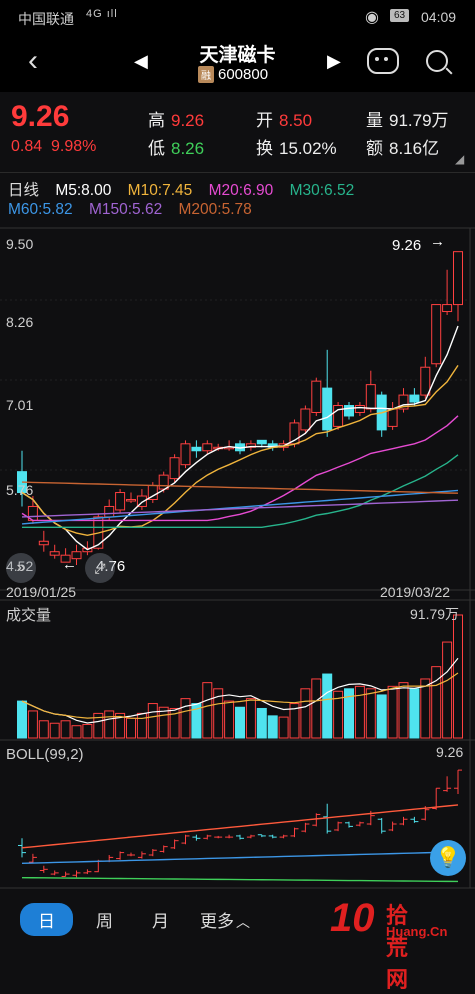  Describe the element at coordinates (240, 879) in the screenshot. I see `boll-lower-line` at that location.